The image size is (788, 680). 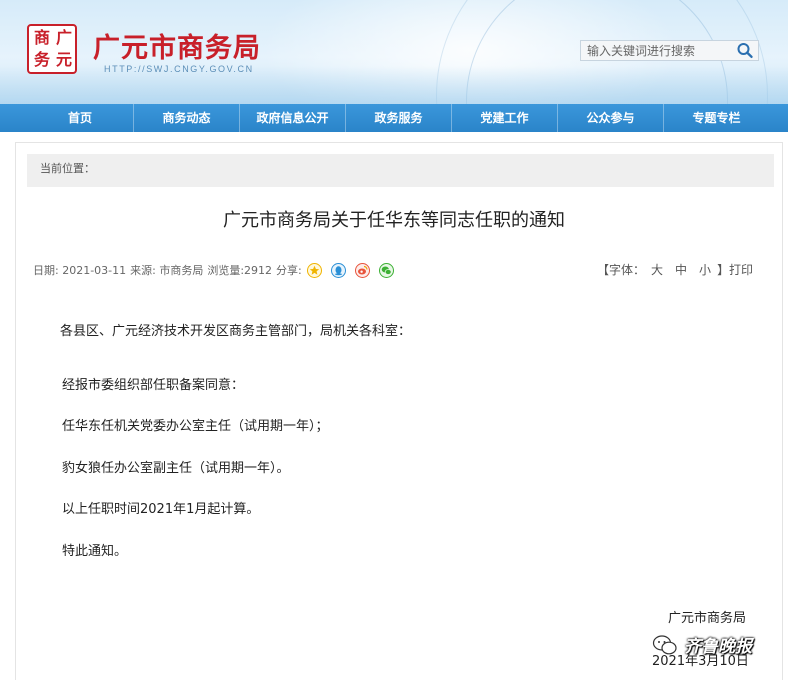 I want to click on search-box, so click(x=669, y=50).